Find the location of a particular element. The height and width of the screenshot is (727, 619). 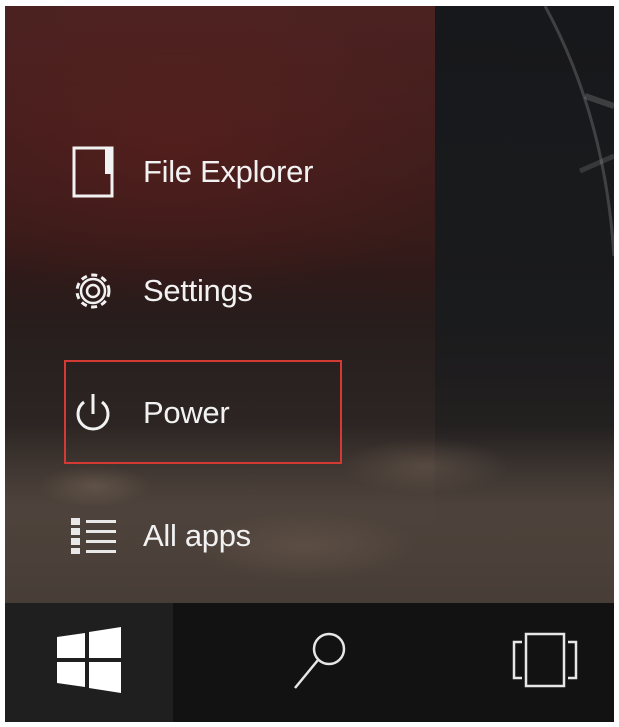

power-icon is located at coordinates (93, 413).